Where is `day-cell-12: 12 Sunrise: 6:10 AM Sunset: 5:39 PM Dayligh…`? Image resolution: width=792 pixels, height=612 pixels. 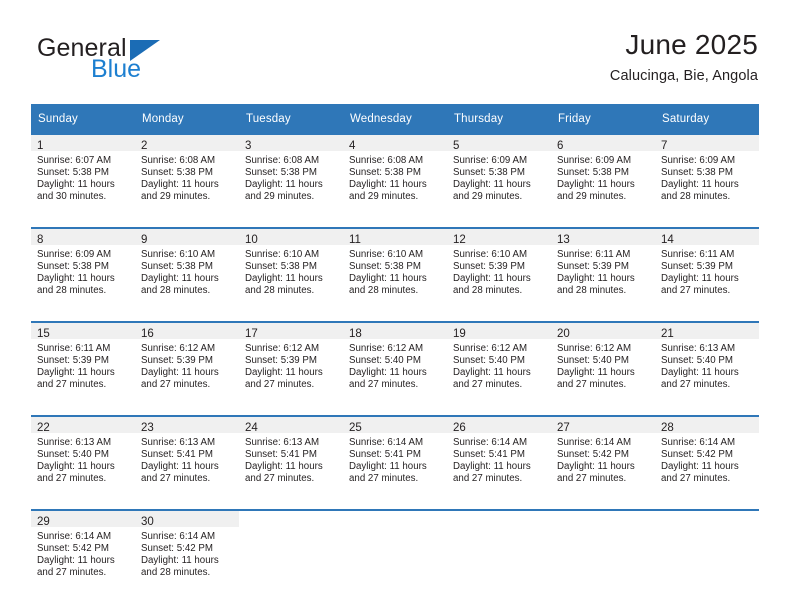
day-cell-12: 12 Sunrise: 6:10 AM Sunset: 5:39 PM Dayligh… is located at coordinates (499, 272).